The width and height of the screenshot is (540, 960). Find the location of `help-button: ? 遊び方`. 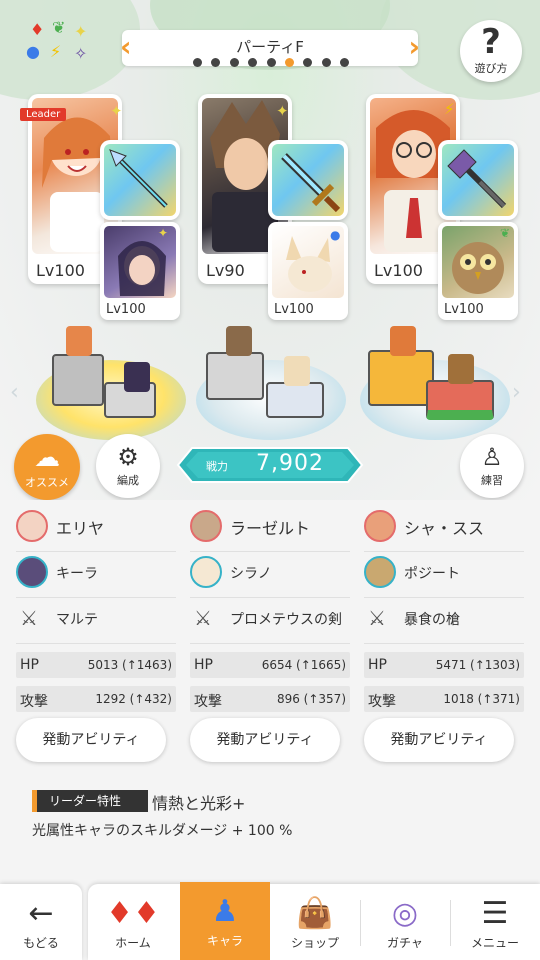

help-button: ? 遊び方 is located at coordinates (491, 51).